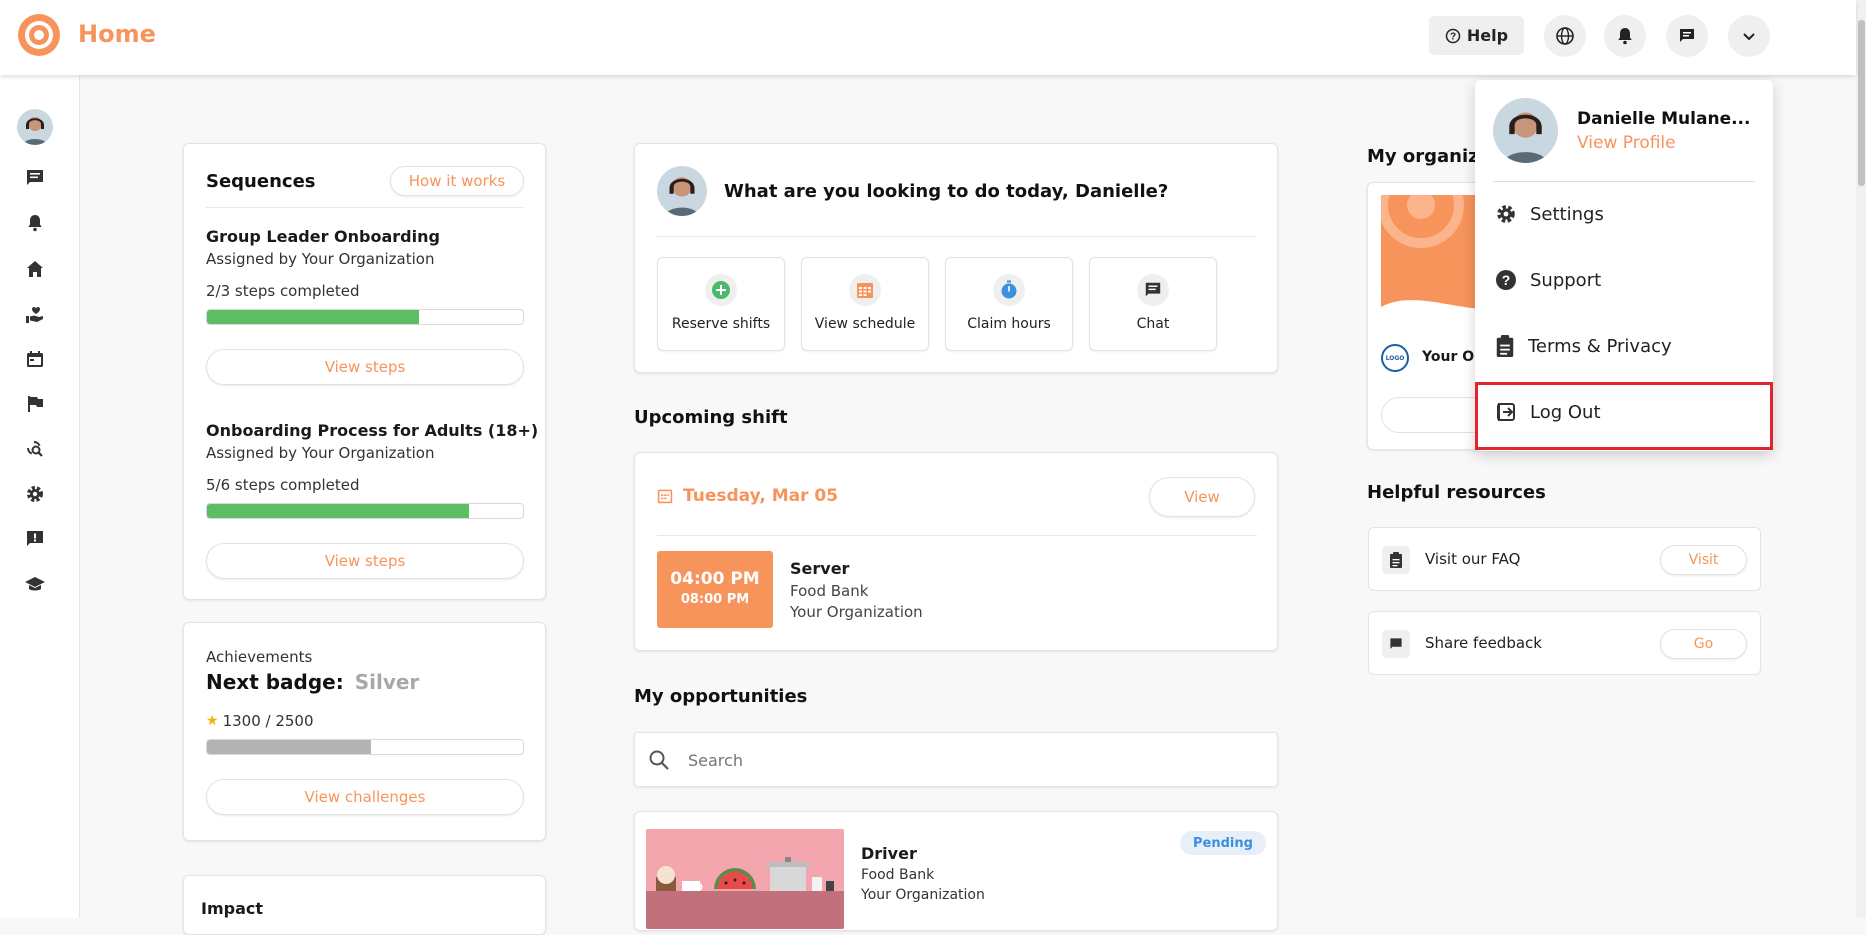 Image resolution: width=1866 pixels, height=935 pixels. Describe the element at coordinates (865, 290) in the screenshot. I see `calendar-grid-icon` at that location.